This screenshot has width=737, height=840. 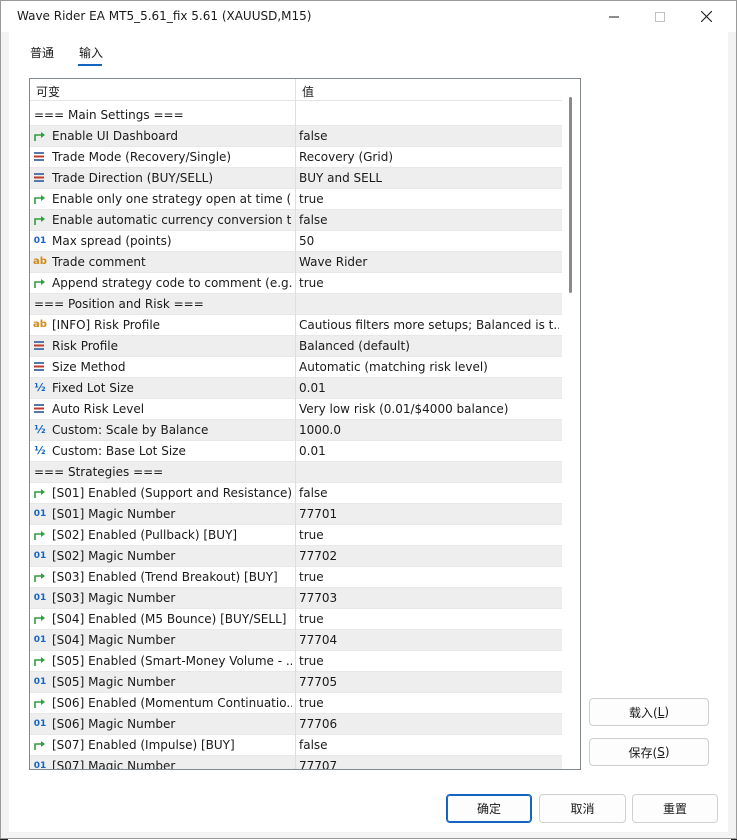 I want to click on maximize-button, so click(x=660, y=16).